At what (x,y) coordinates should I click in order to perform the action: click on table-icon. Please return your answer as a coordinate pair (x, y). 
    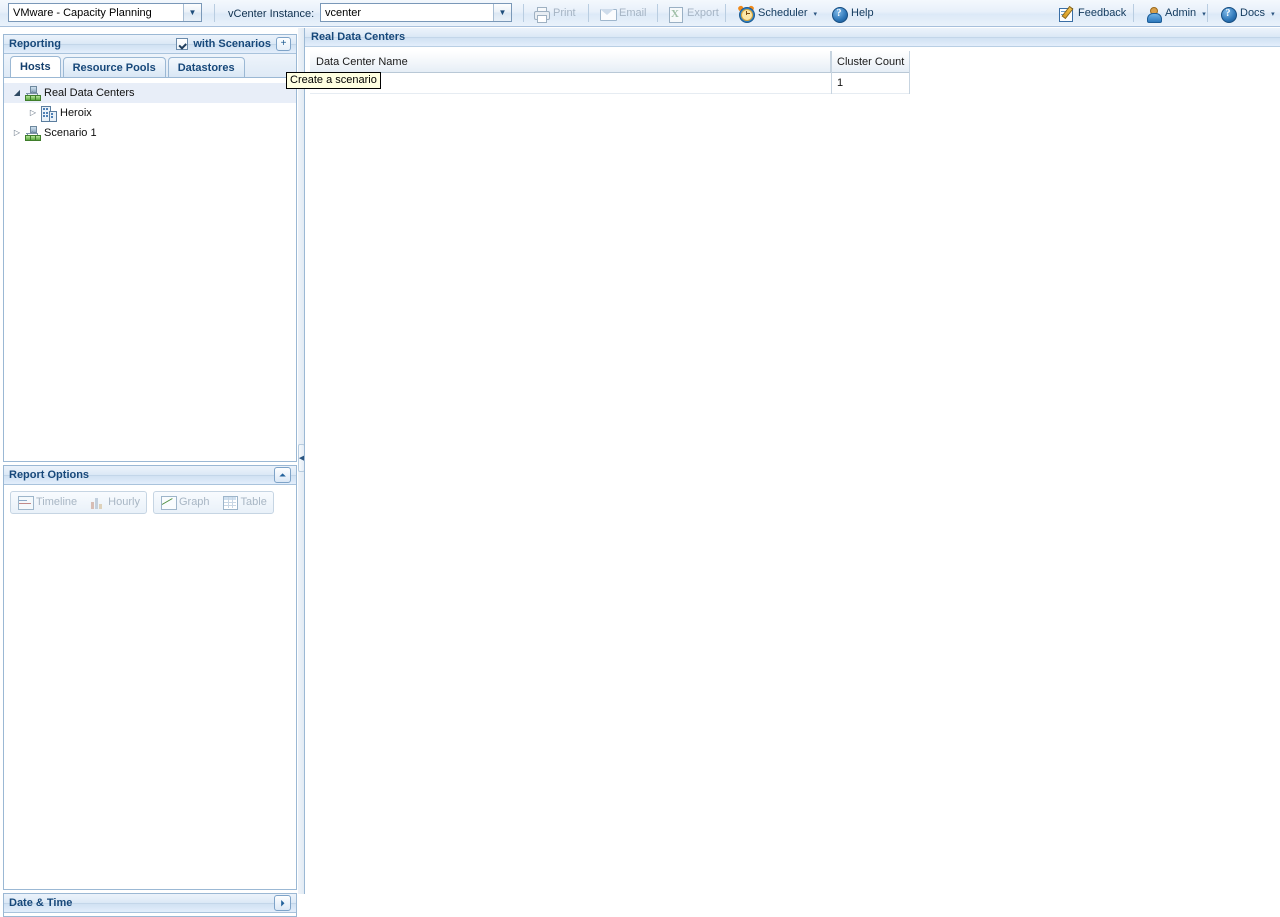
    Looking at the image, I should click on (230, 502).